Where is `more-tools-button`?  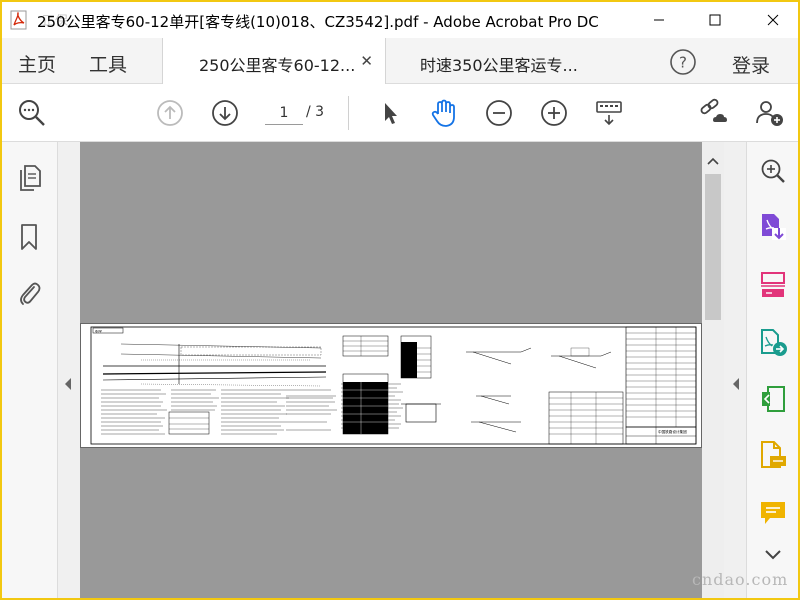
more-tools-button is located at coordinates (773, 555).